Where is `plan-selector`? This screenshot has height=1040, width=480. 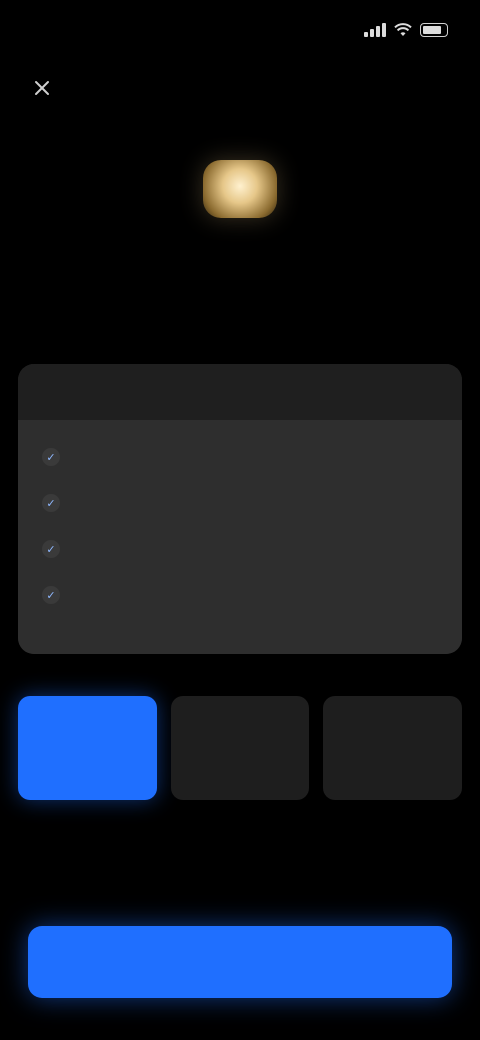 plan-selector is located at coordinates (240, 748).